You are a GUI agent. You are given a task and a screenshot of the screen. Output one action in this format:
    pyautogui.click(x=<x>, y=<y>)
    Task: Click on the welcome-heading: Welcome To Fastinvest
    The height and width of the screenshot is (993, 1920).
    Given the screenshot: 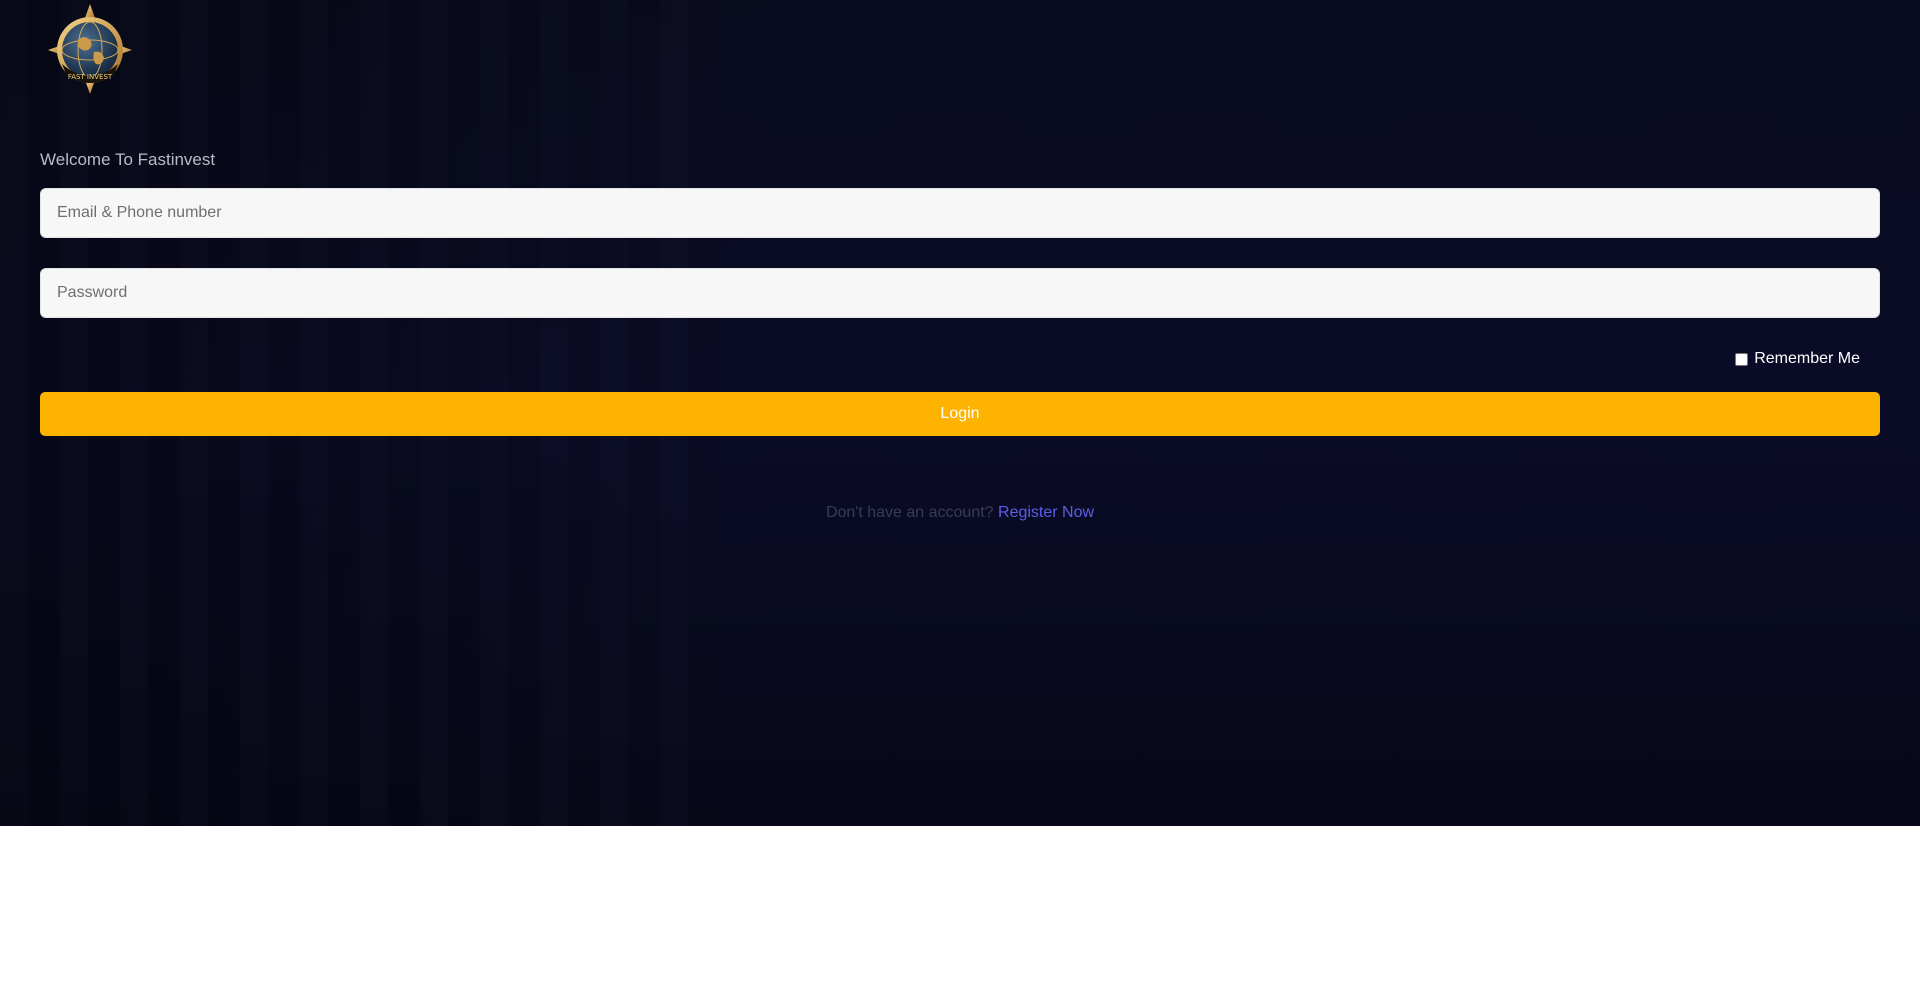 What is the action you would take?
    pyautogui.click(x=128, y=159)
    